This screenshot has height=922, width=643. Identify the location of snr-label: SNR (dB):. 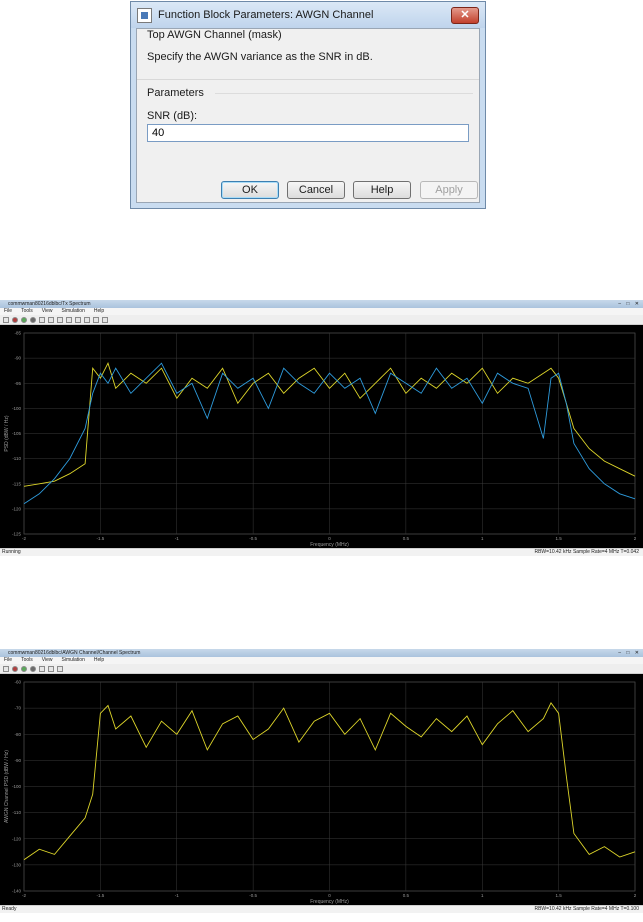
(172, 116).